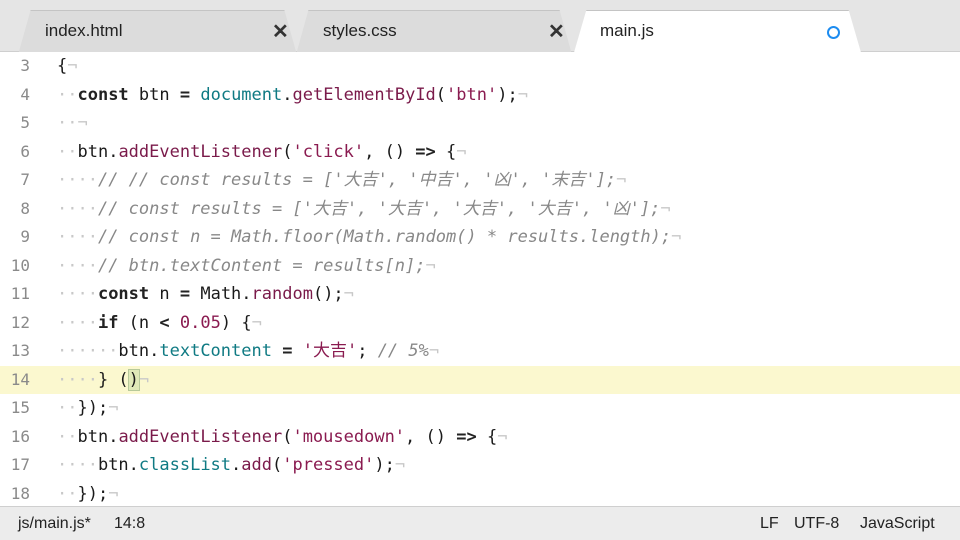 This screenshot has height=540, width=960. I want to click on line-number: 3, so click(25, 65).